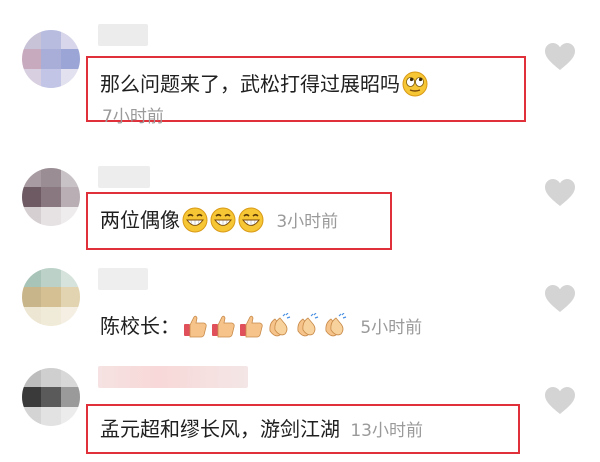 The width and height of the screenshot is (600, 462). What do you see at coordinates (391, 328) in the screenshot?
I see `timestamp: 5小时前` at bounding box center [391, 328].